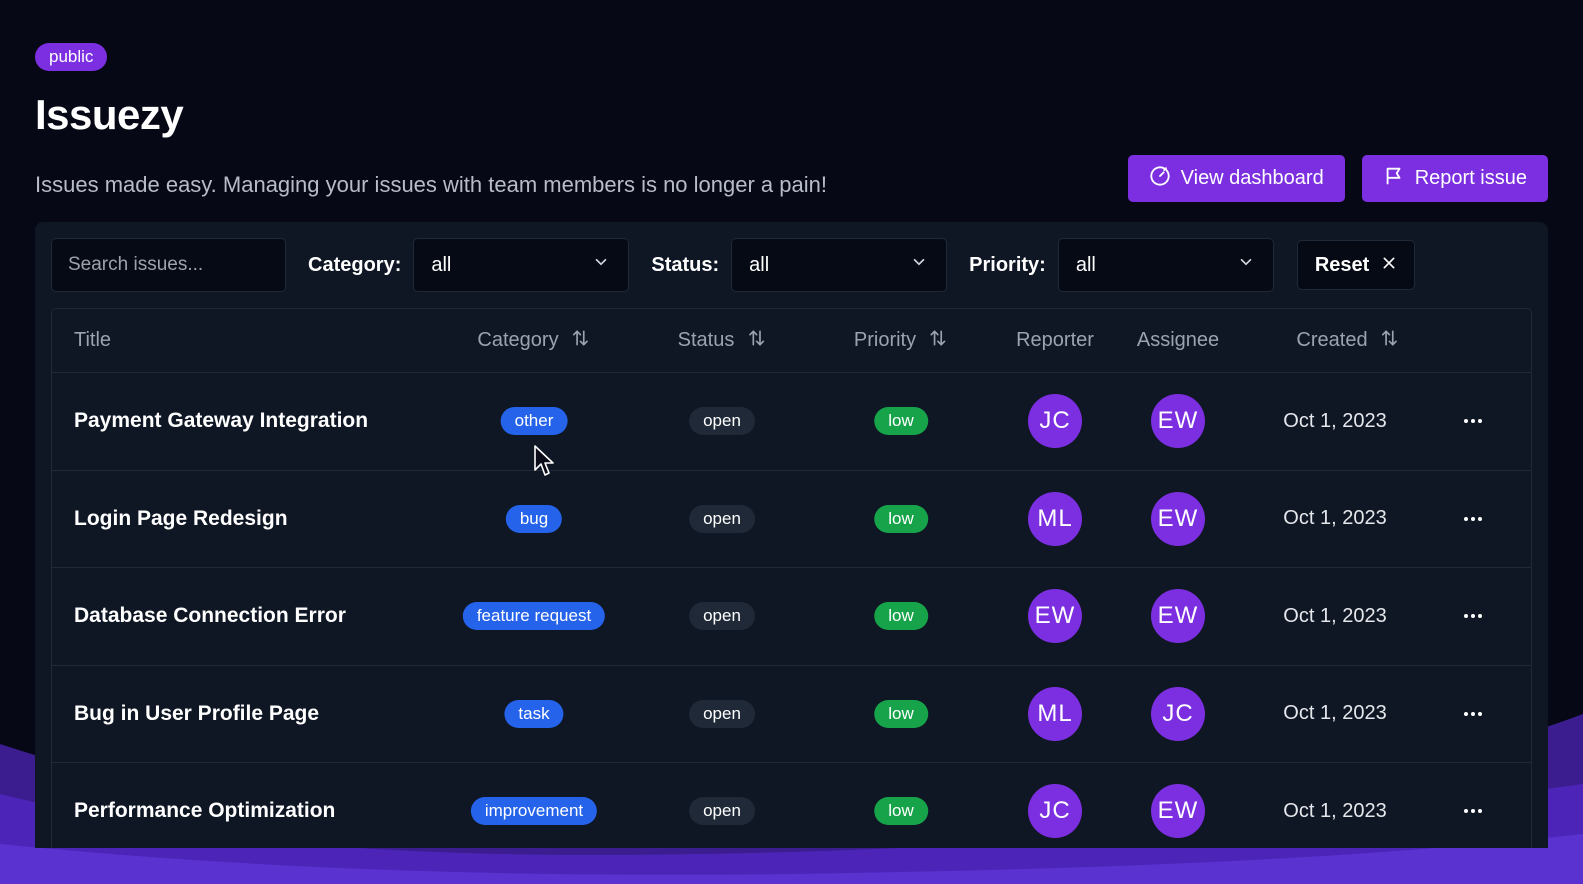 The image size is (1583, 884). I want to click on issue-title: Login Page Redesign, so click(181, 519).